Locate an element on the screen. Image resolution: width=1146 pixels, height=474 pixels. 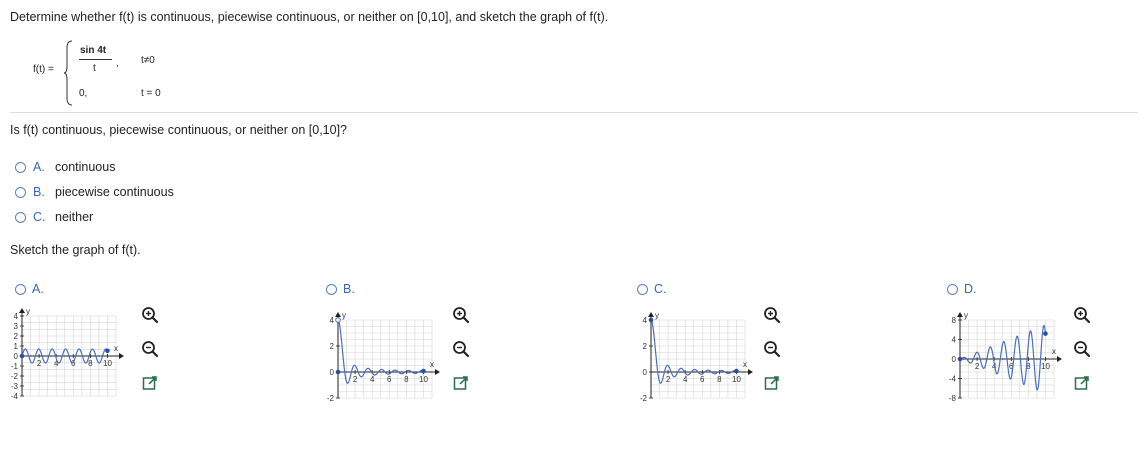
graph-option-letter-c: C. is located at coordinates (660, 289).